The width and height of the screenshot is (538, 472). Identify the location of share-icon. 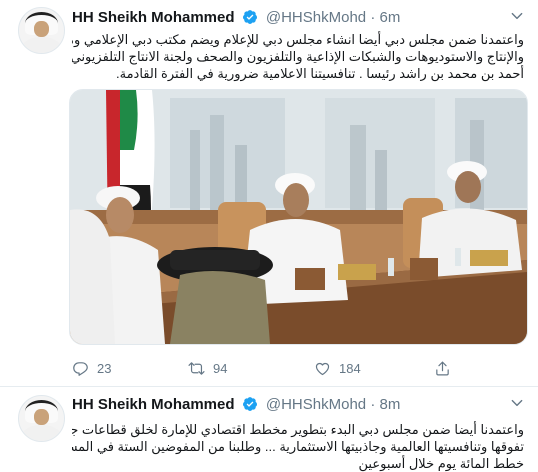
(442, 368).